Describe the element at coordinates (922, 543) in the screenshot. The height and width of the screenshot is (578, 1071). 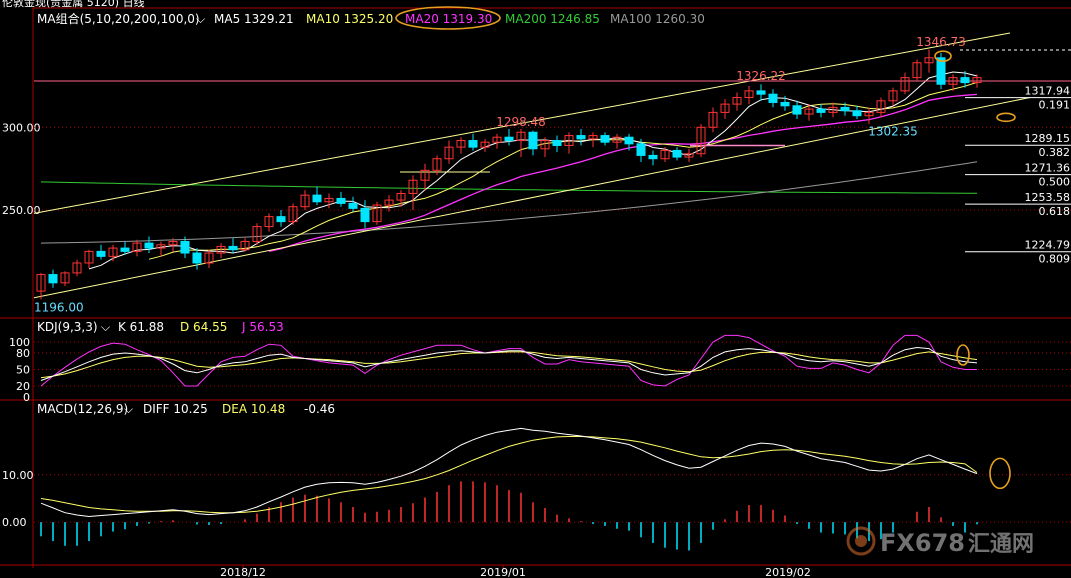
I see `svg-text: FX678` at that location.